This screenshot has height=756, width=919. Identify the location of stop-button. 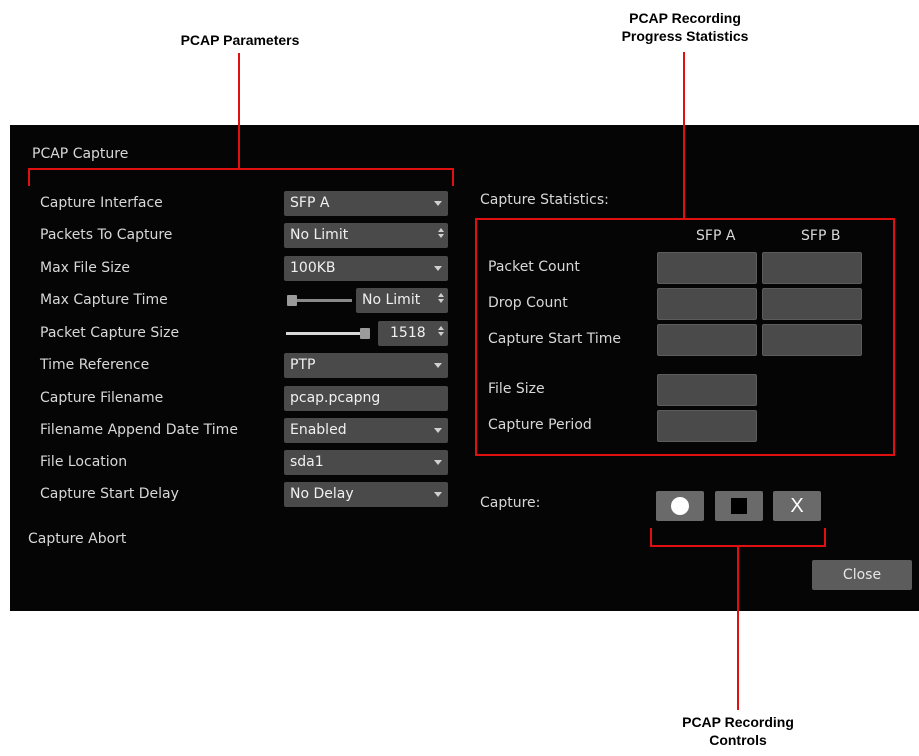
(739, 506).